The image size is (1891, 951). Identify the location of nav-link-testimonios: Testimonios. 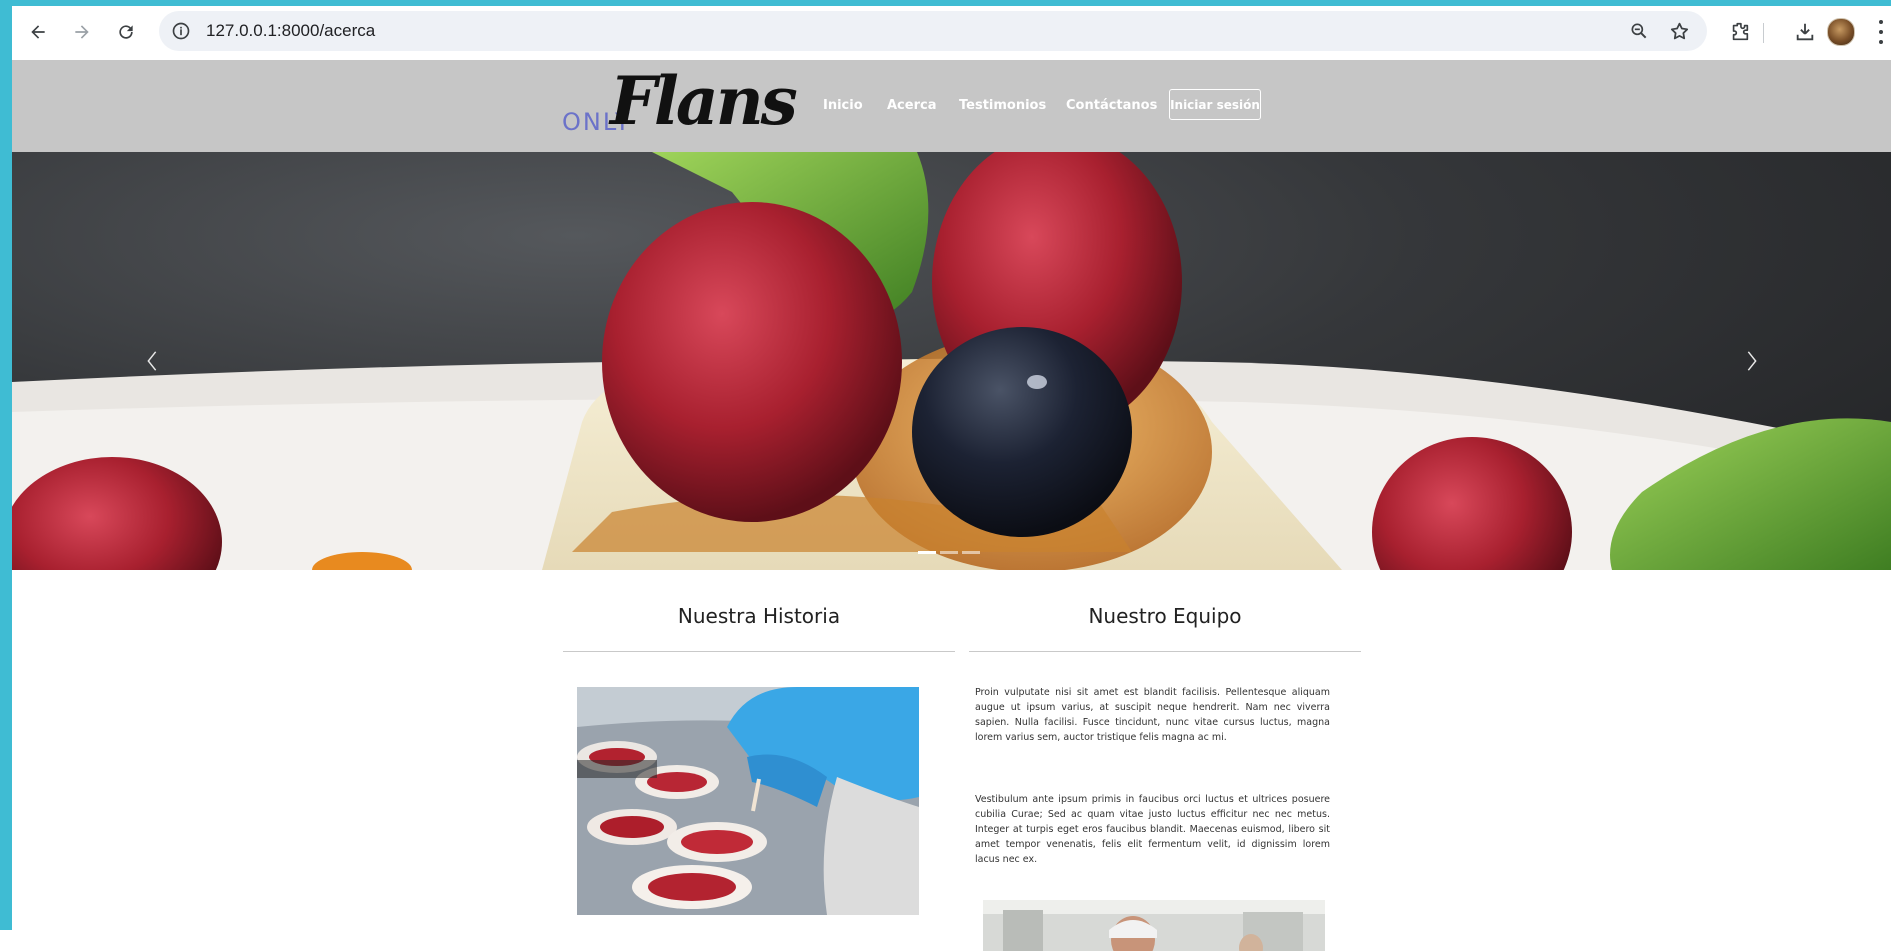
(1002, 105).